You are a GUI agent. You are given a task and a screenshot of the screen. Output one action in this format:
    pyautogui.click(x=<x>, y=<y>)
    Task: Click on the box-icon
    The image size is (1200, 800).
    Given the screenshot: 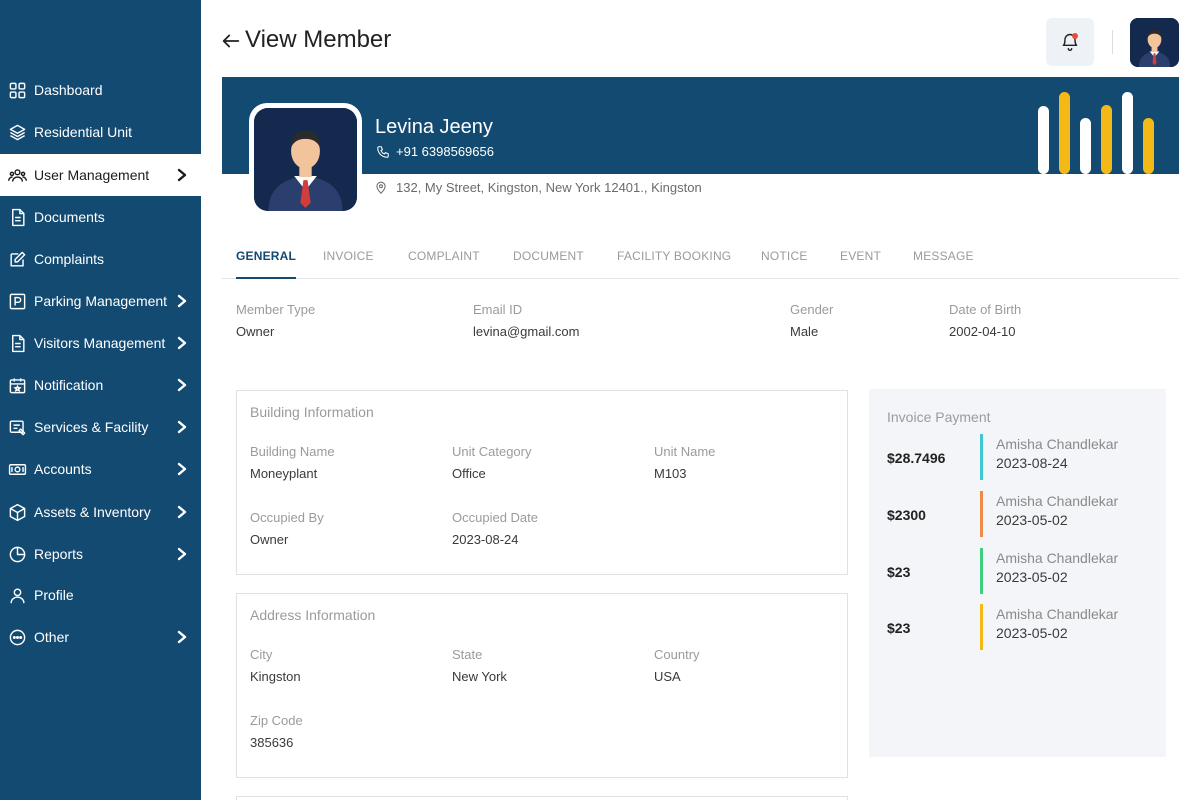 What is the action you would take?
    pyautogui.click(x=17, y=512)
    